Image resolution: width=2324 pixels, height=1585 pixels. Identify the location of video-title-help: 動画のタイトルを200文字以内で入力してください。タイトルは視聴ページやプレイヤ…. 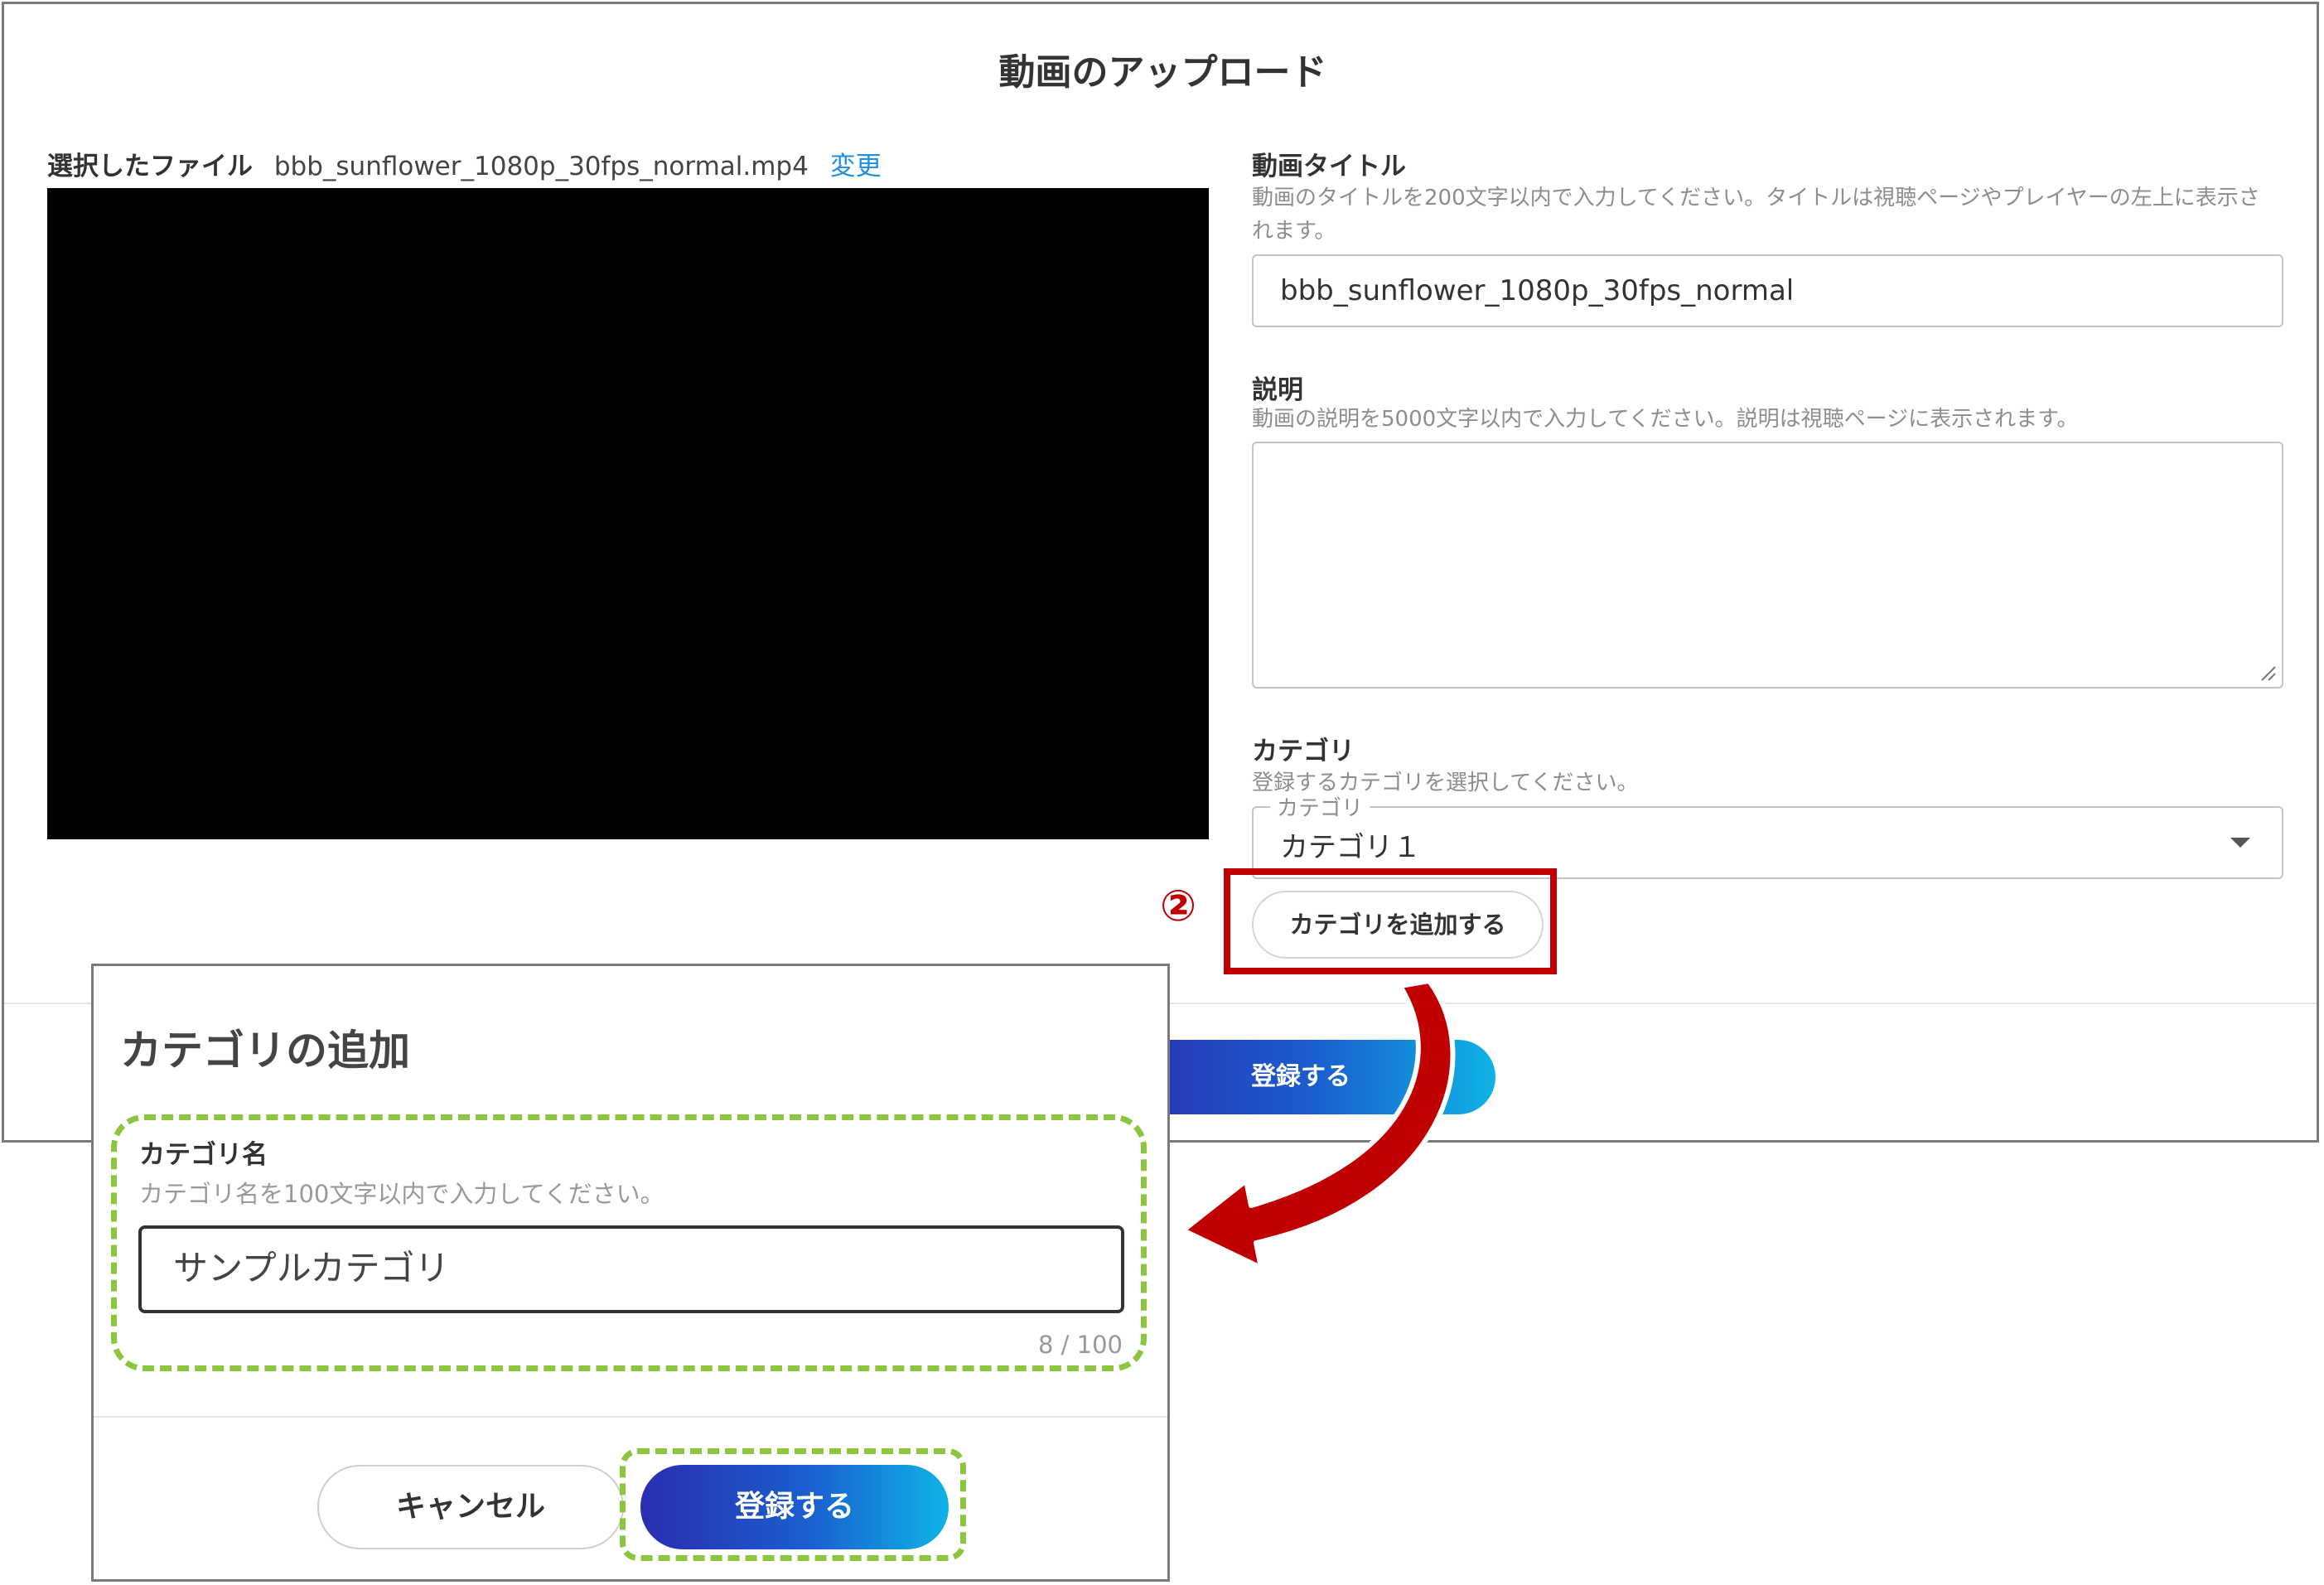
(1756, 215).